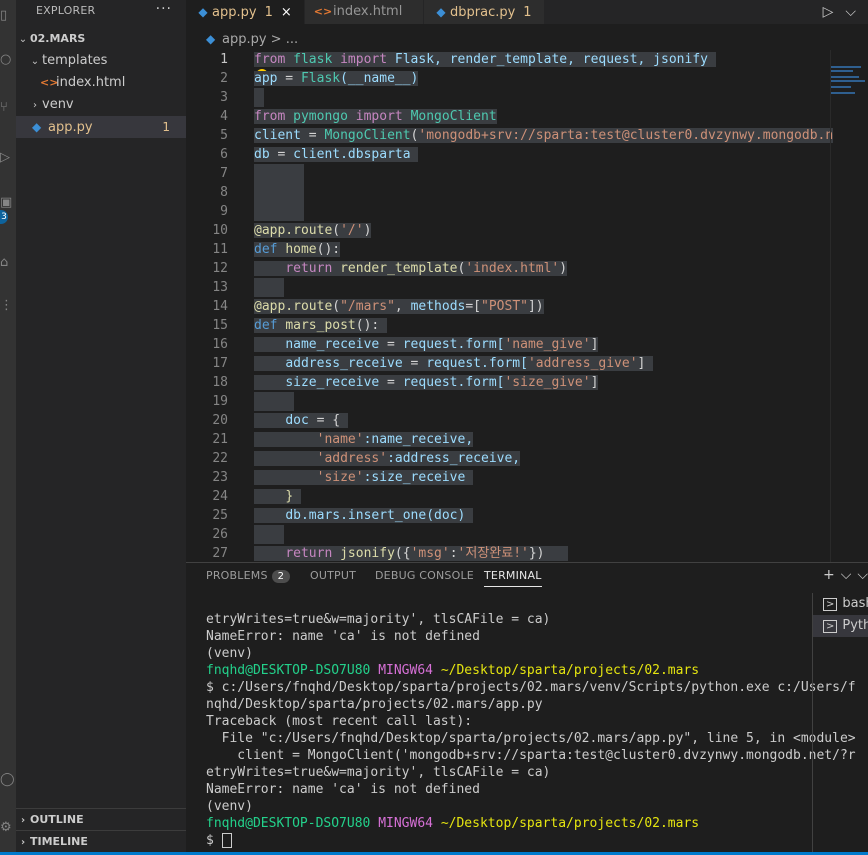 This screenshot has width=868, height=855. What do you see at coordinates (364, 12) in the screenshot?
I see `tab-index-html: <>index.html` at bounding box center [364, 12].